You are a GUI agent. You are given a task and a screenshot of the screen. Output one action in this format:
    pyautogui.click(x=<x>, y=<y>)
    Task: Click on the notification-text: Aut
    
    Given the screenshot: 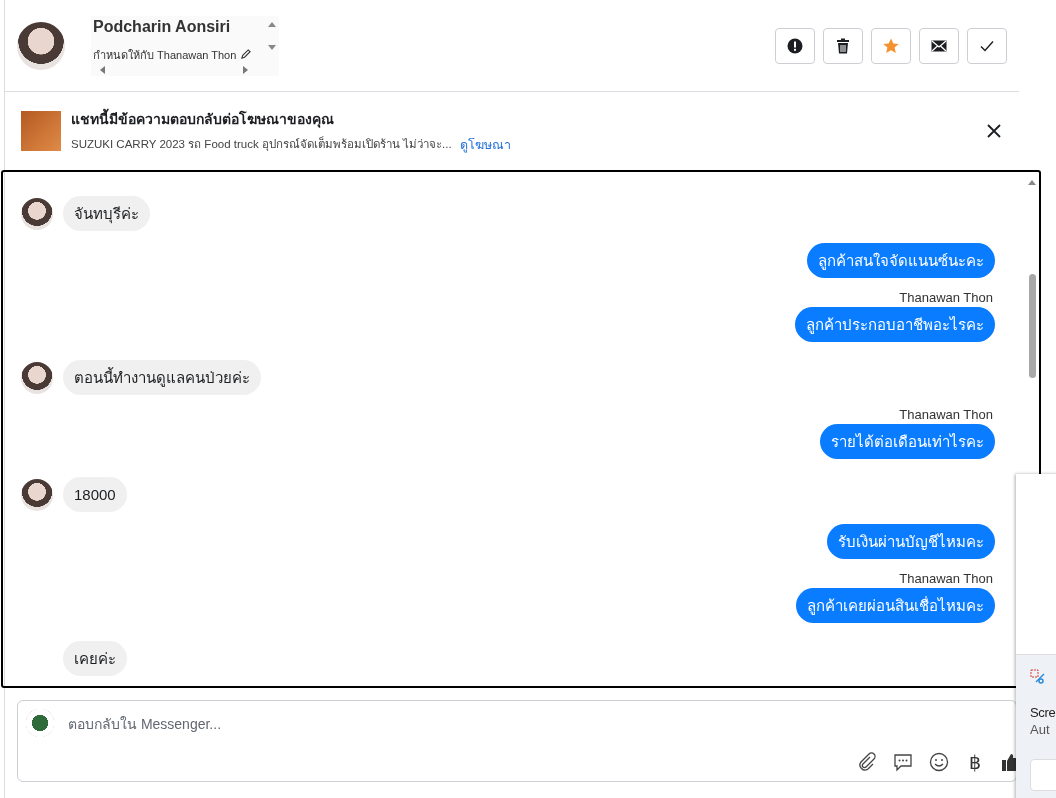 What is the action you would take?
    pyautogui.click(x=1040, y=729)
    